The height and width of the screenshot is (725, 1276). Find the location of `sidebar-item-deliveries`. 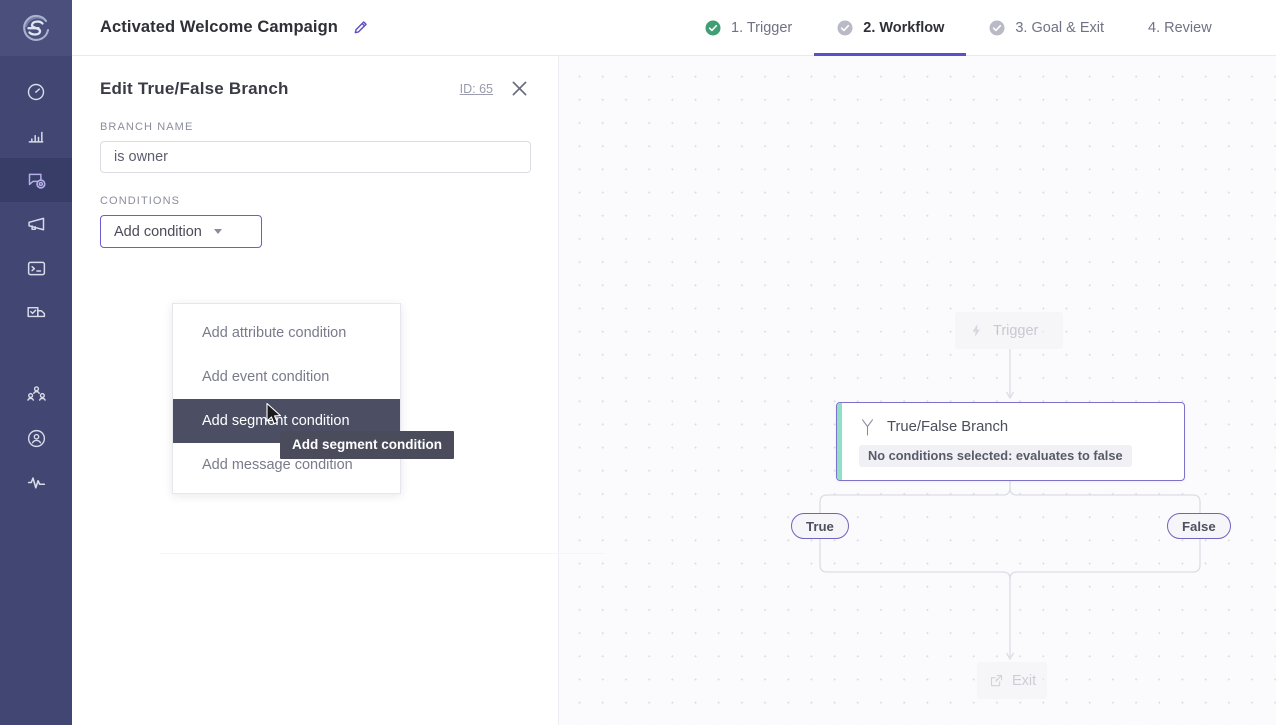

sidebar-item-deliveries is located at coordinates (36, 312).